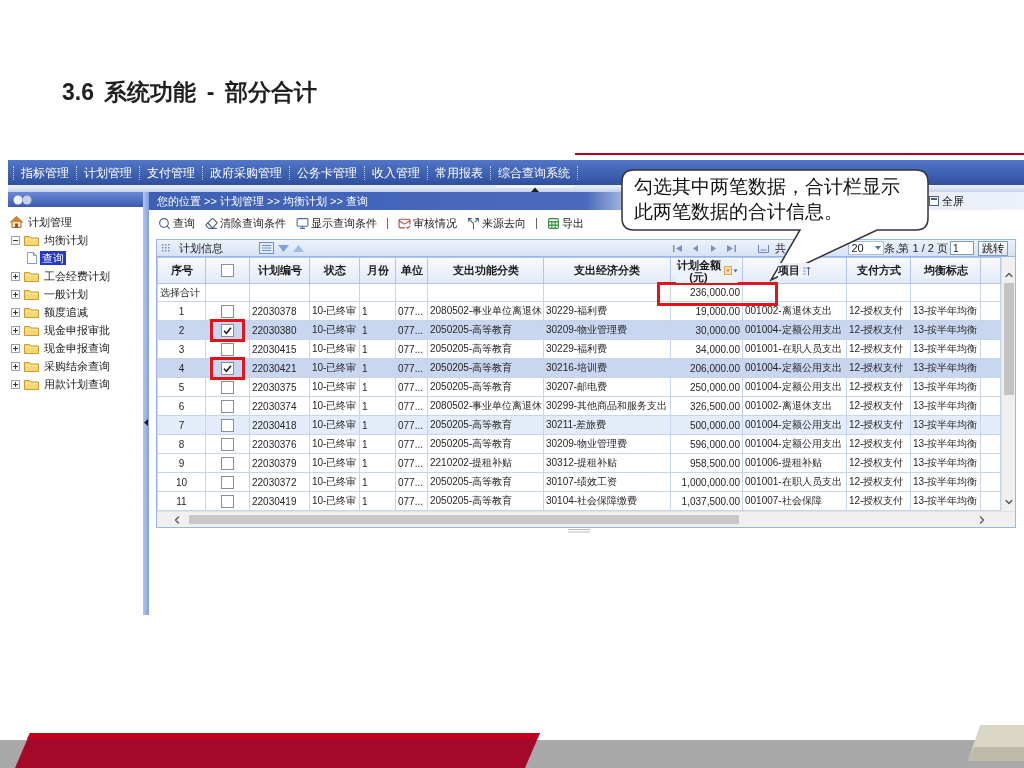  Describe the element at coordinates (302, 223) in the screenshot. I see `monitor-icon` at that location.